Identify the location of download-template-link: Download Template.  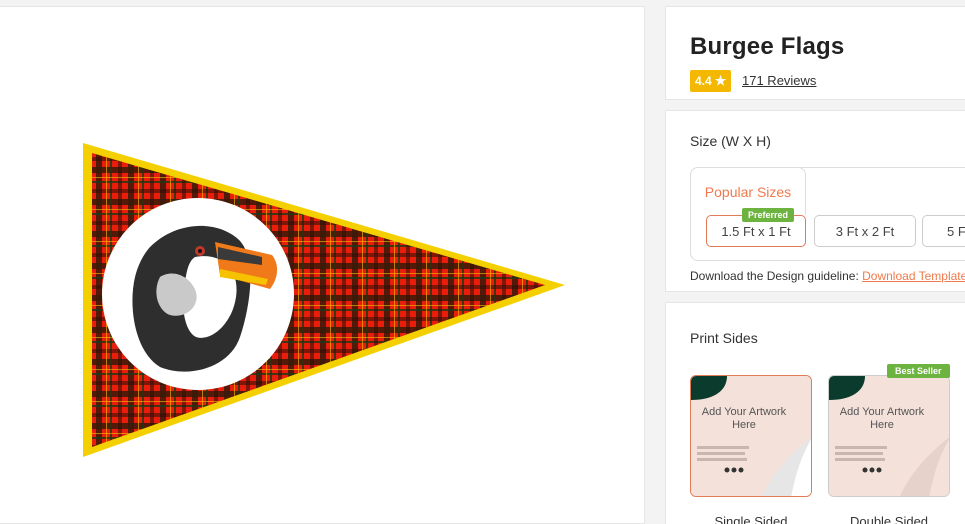
(913, 276).